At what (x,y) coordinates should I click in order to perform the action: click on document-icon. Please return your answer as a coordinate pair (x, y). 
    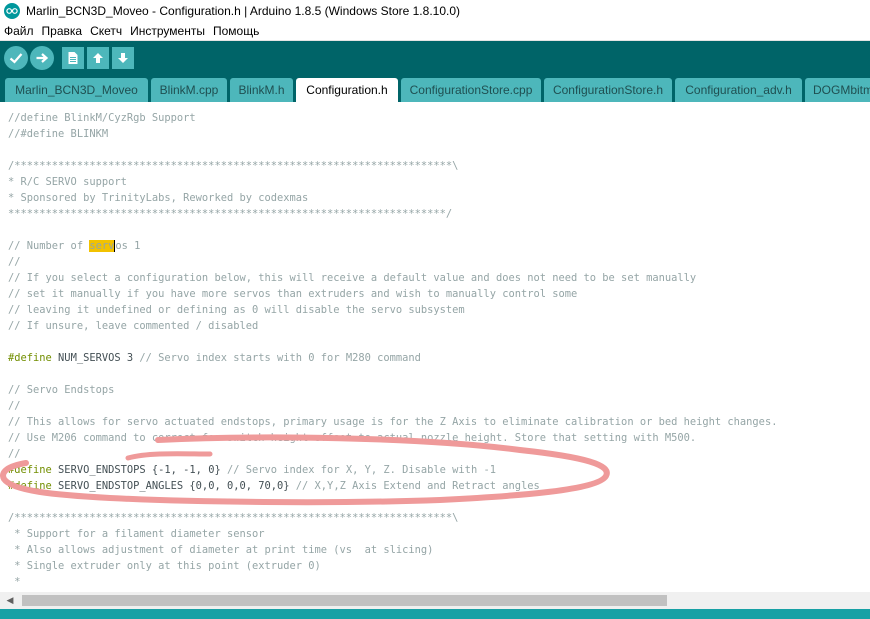
    Looking at the image, I should click on (73, 58).